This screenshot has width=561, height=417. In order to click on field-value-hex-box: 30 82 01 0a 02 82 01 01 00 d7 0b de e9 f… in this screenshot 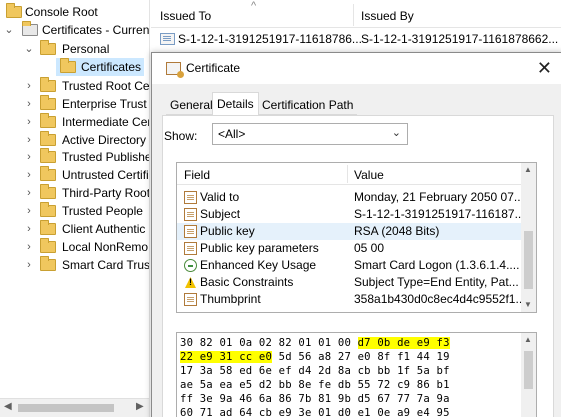, I will do `click(356, 374)`.